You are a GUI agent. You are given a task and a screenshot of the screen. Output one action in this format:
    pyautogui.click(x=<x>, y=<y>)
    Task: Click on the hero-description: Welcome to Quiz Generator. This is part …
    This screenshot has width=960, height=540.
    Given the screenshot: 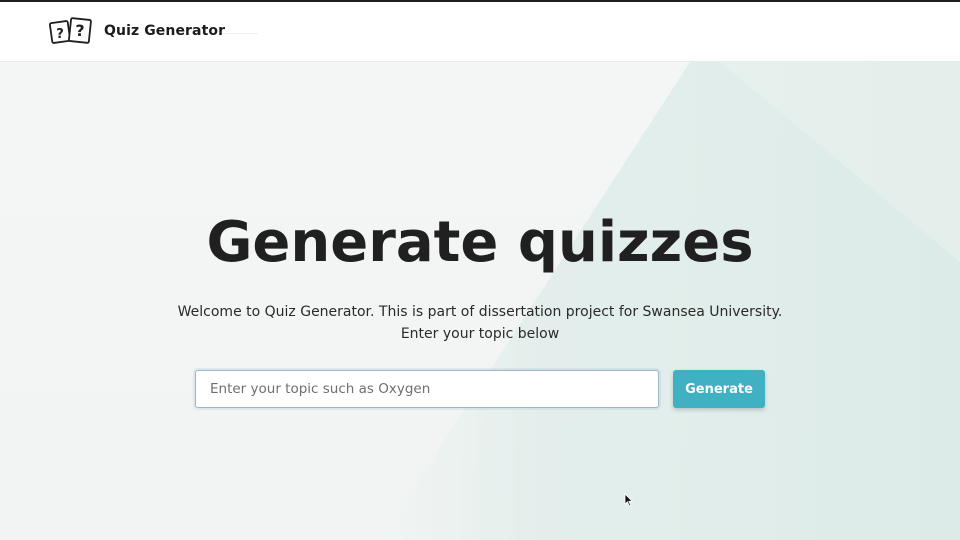 What is the action you would take?
    pyautogui.click(x=480, y=323)
    